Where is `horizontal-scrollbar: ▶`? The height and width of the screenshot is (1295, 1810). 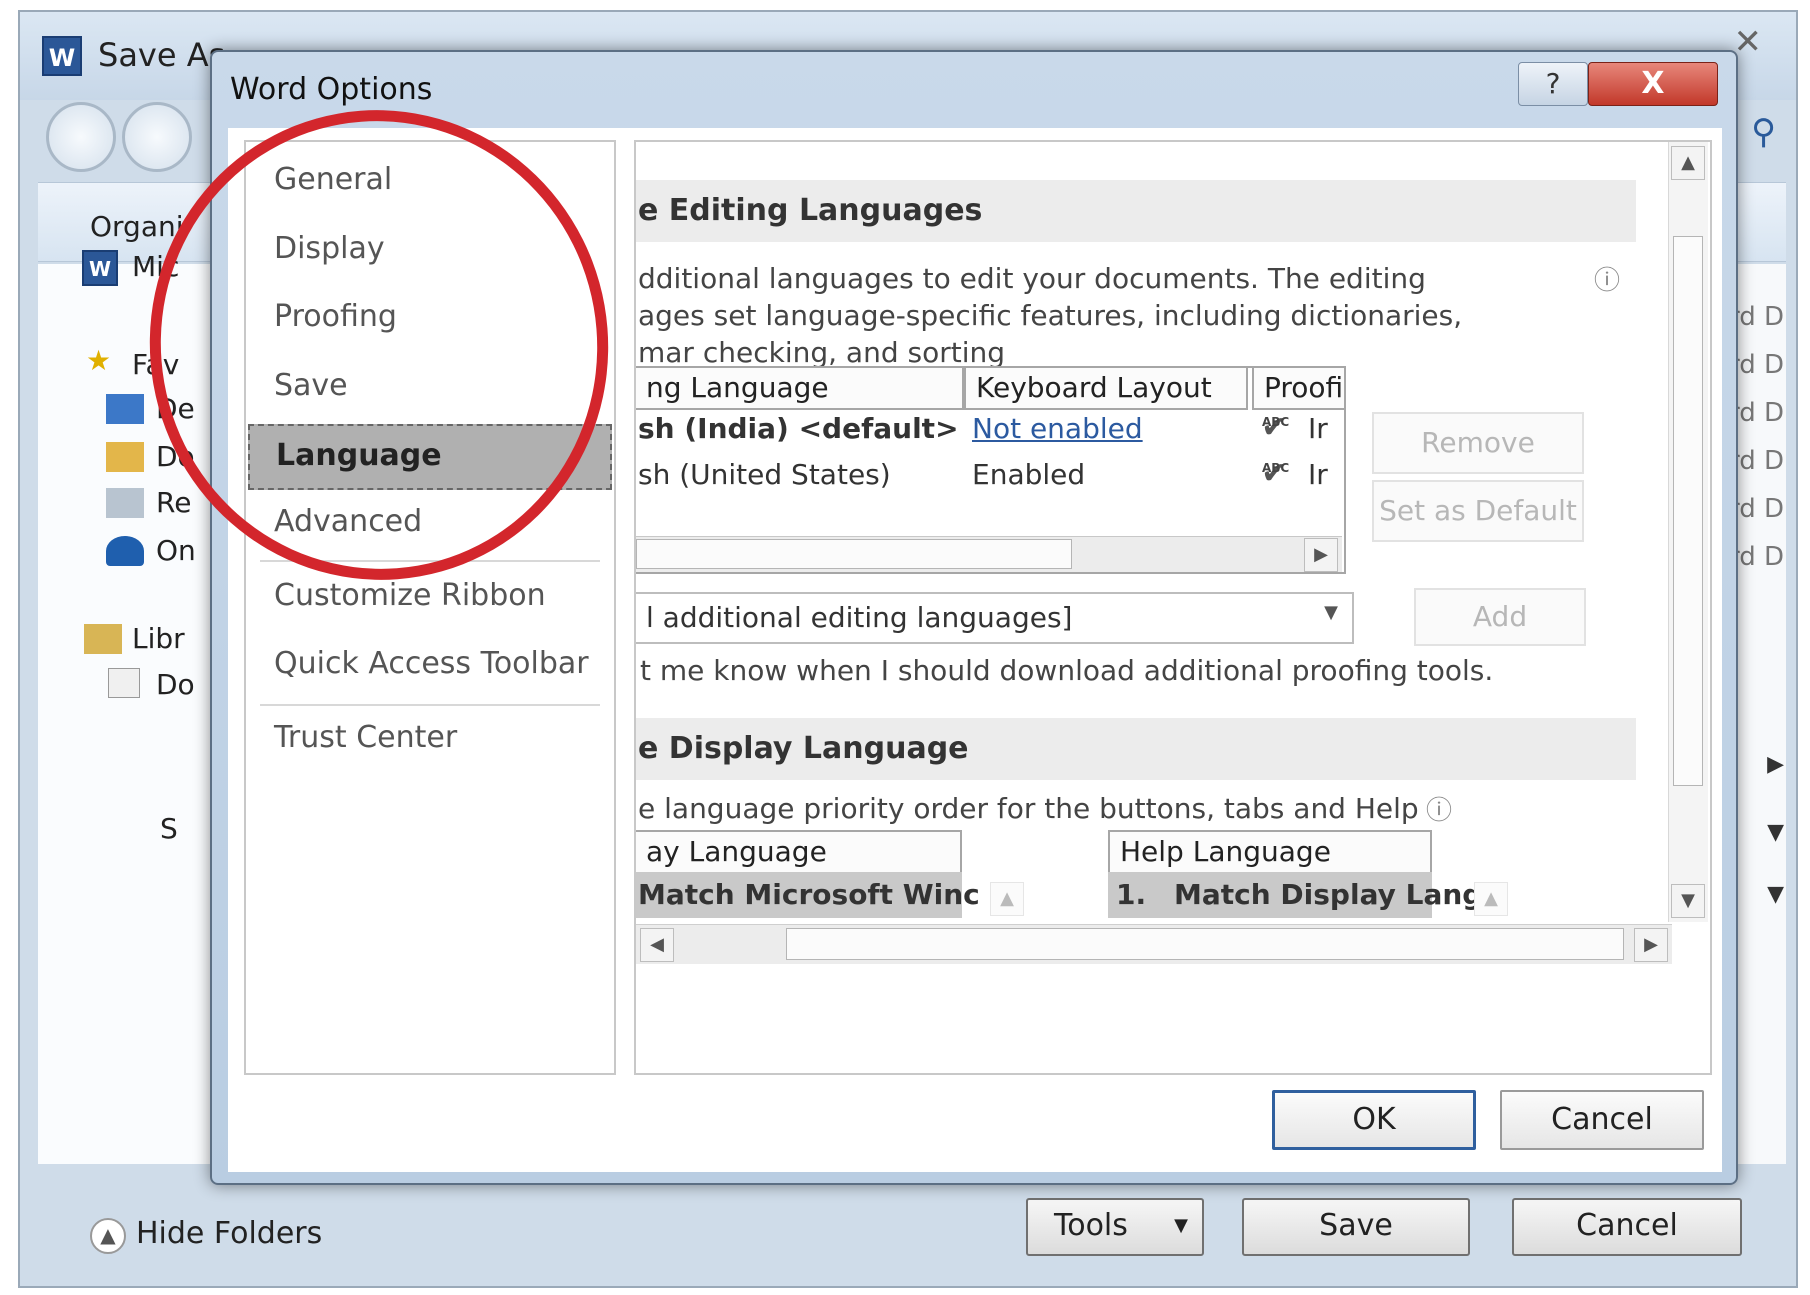
horizontal-scrollbar: ▶ is located at coordinates (989, 554).